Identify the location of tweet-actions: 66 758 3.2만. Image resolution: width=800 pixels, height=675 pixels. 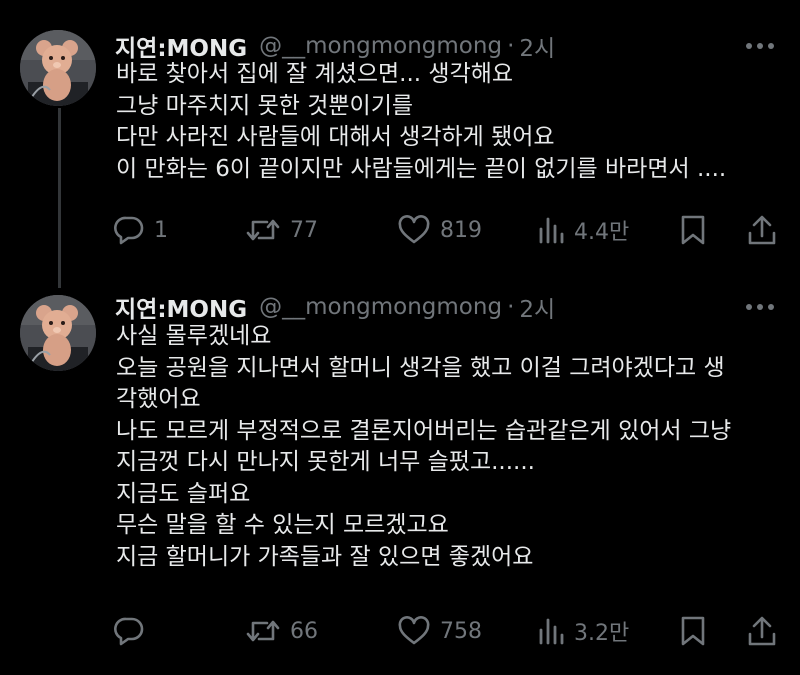
(448, 631).